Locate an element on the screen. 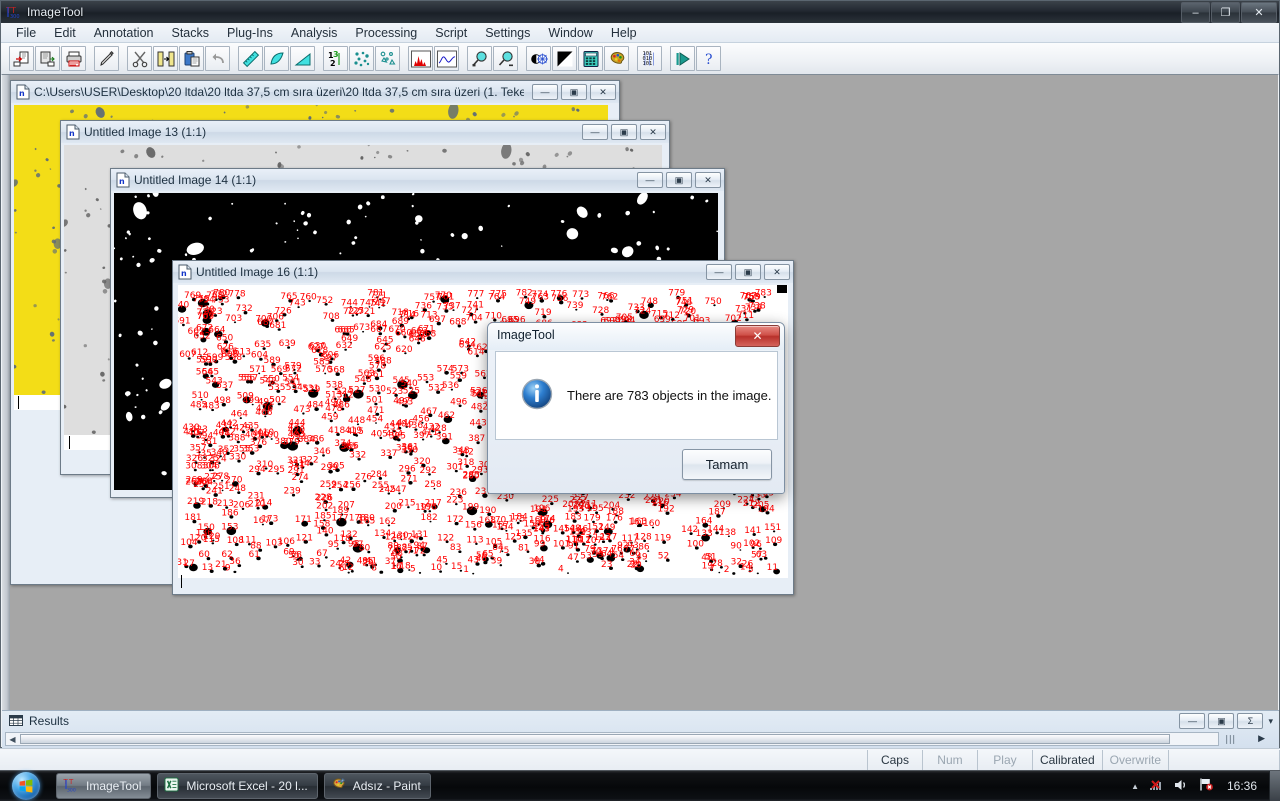  svg-text: 707 is located at coordinates (205, 317).